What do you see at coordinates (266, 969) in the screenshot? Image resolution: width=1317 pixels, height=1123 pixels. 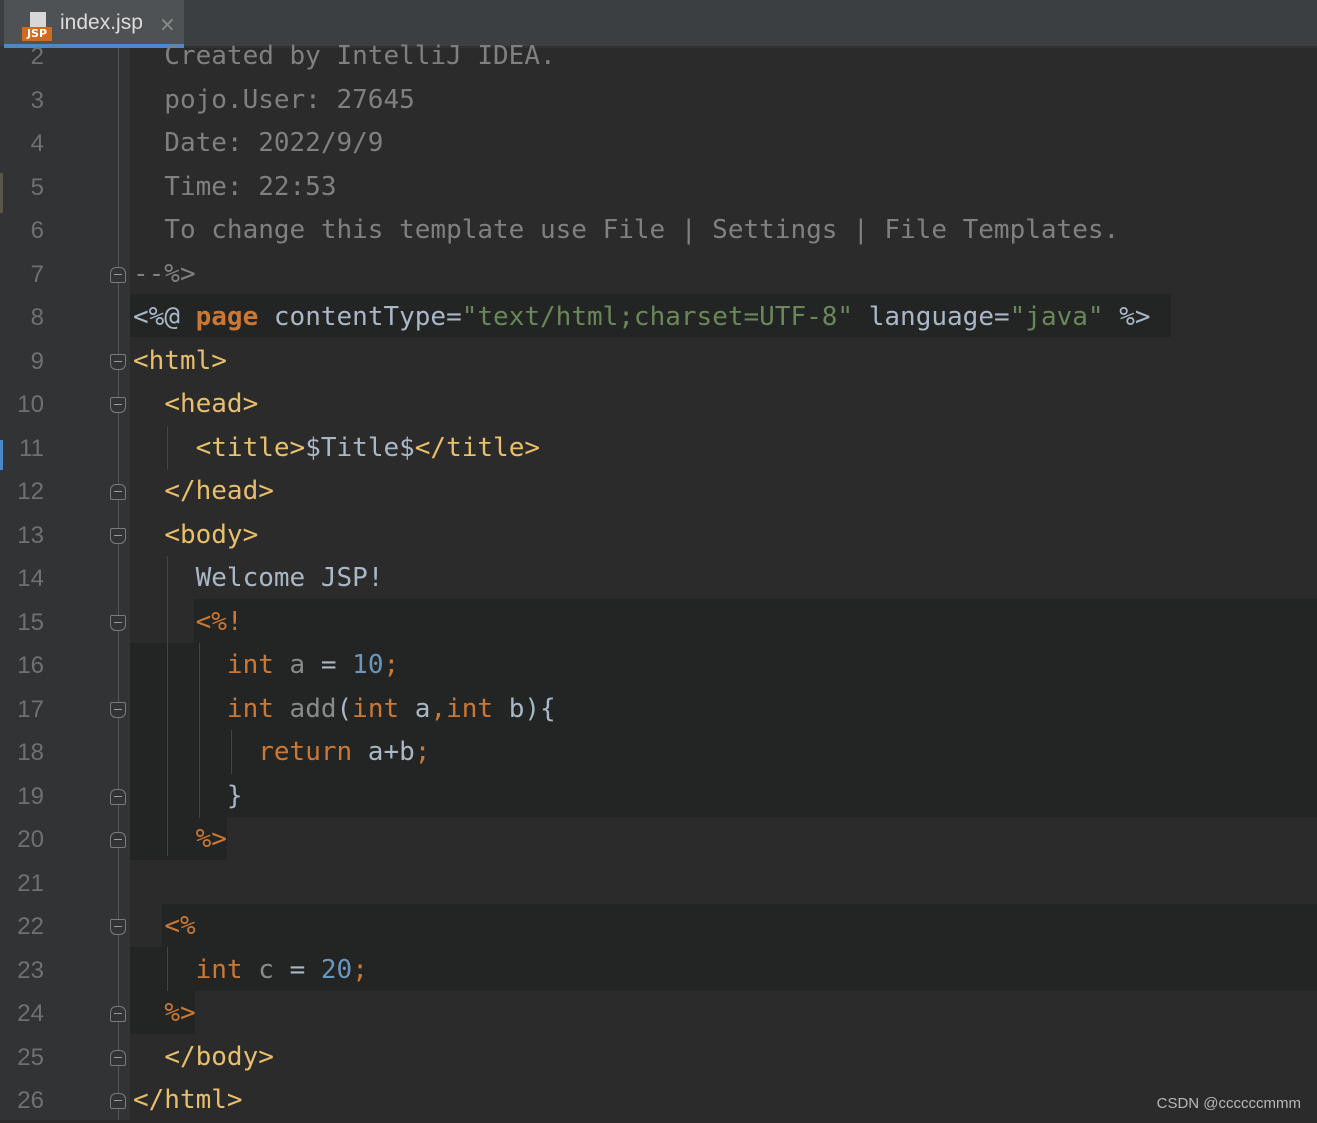 I see `code-token: c` at bounding box center [266, 969].